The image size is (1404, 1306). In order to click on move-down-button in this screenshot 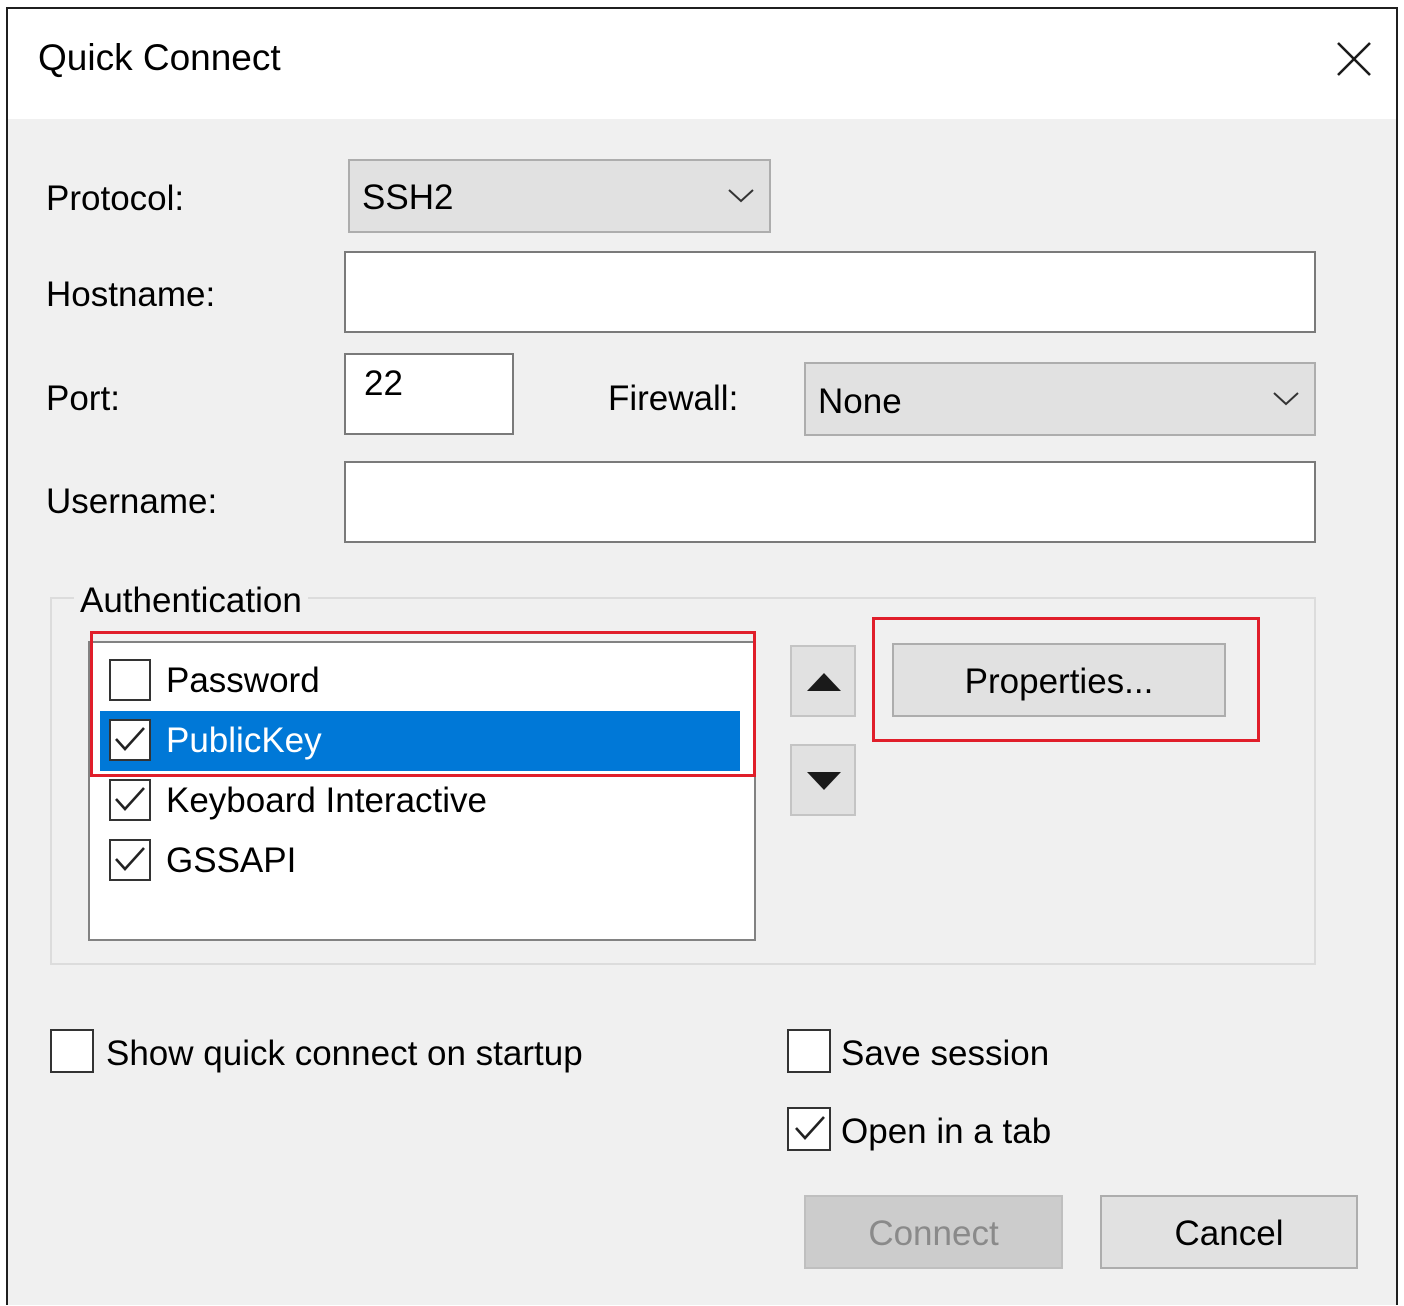, I will do `click(823, 780)`.